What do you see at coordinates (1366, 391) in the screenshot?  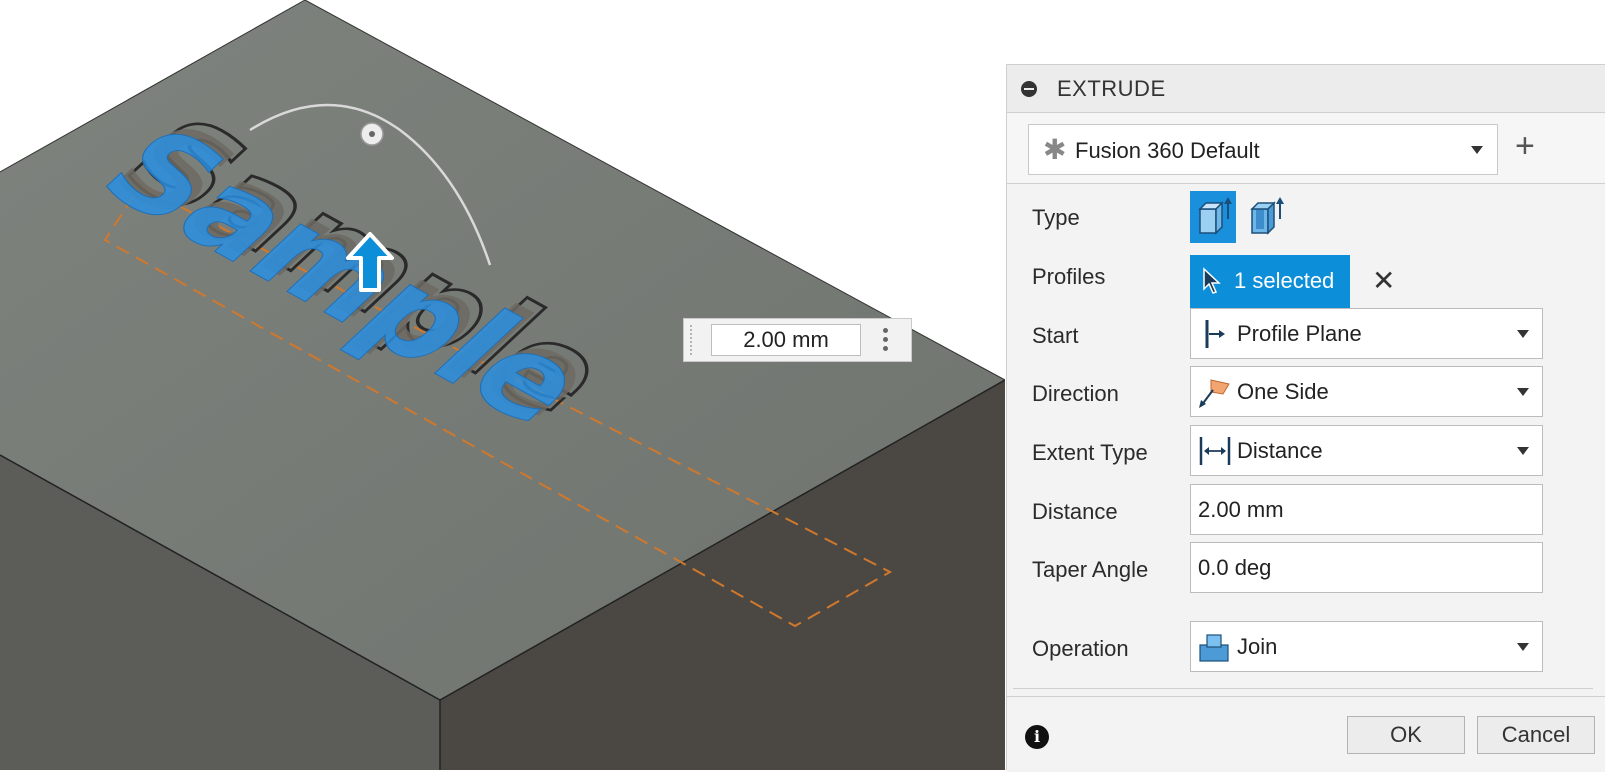 I see `direction-dropdown: One Side` at bounding box center [1366, 391].